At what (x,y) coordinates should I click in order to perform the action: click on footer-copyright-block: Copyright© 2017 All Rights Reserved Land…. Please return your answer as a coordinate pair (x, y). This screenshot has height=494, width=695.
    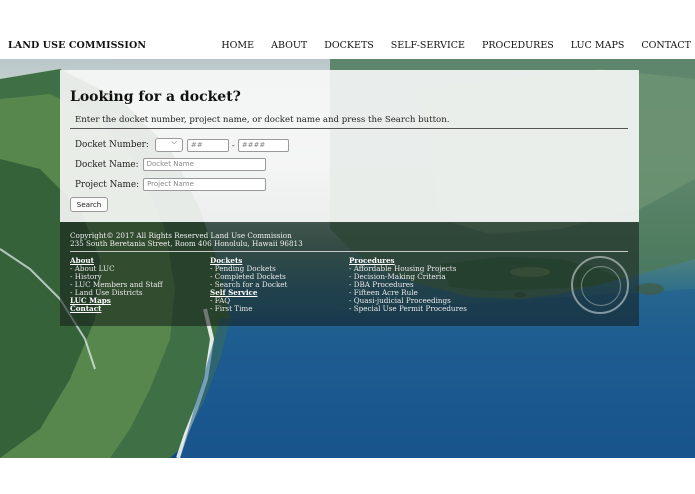
    Looking at the image, I should click on (186, 240).